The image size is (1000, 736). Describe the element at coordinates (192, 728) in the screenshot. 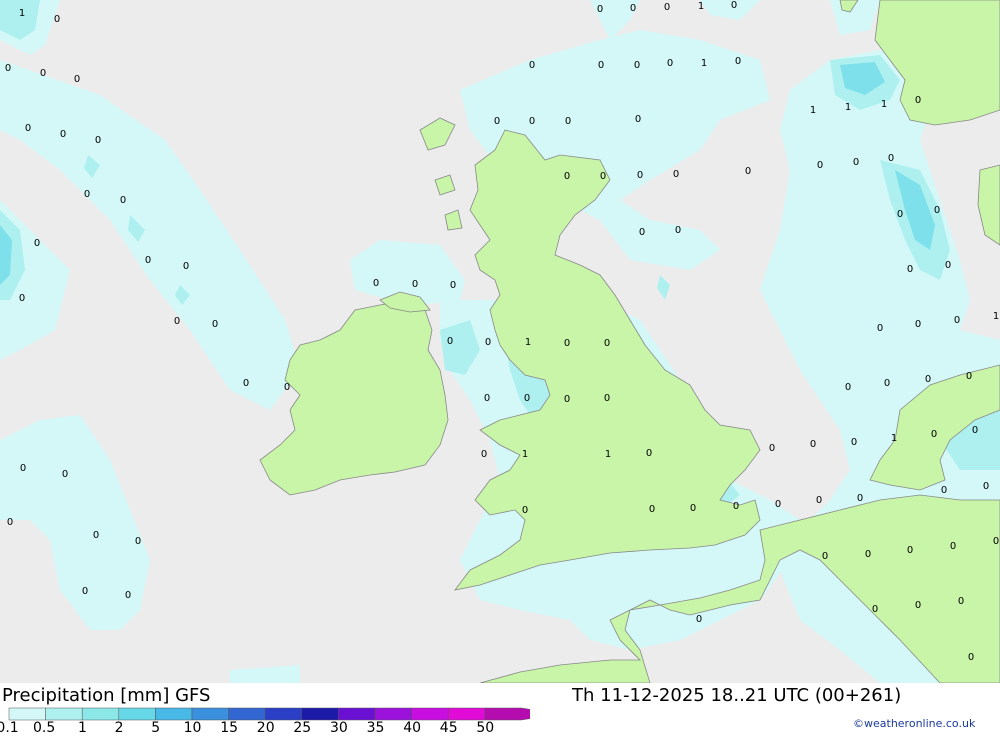

I see `scale-tick-label: 10` at that location.